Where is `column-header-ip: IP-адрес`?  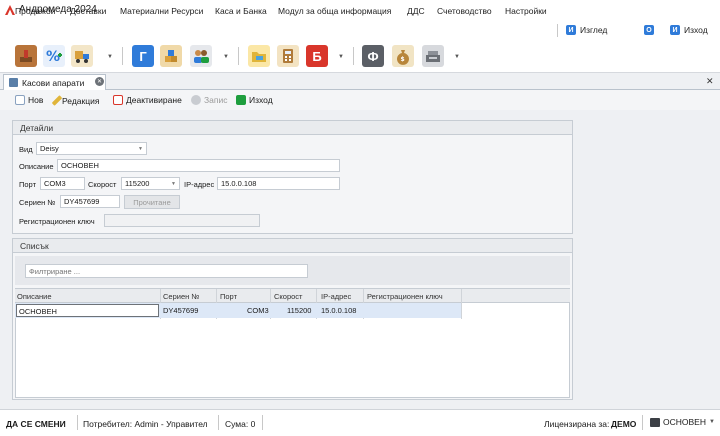 column-header-ip: IP-адрес is located at coordinates (336, 296).